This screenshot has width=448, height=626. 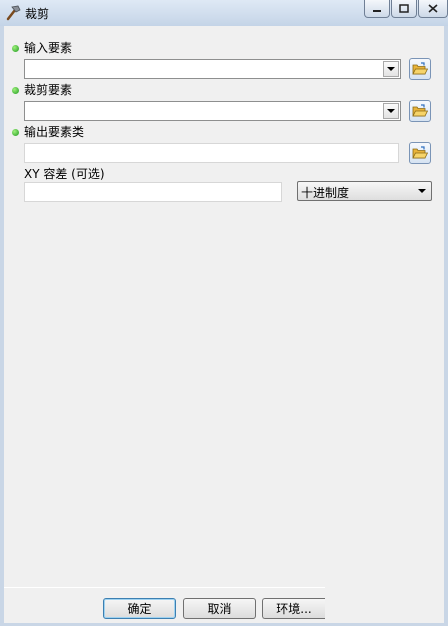 I want to click on output-feature-class-browse-button, so click(x=420, y=153).